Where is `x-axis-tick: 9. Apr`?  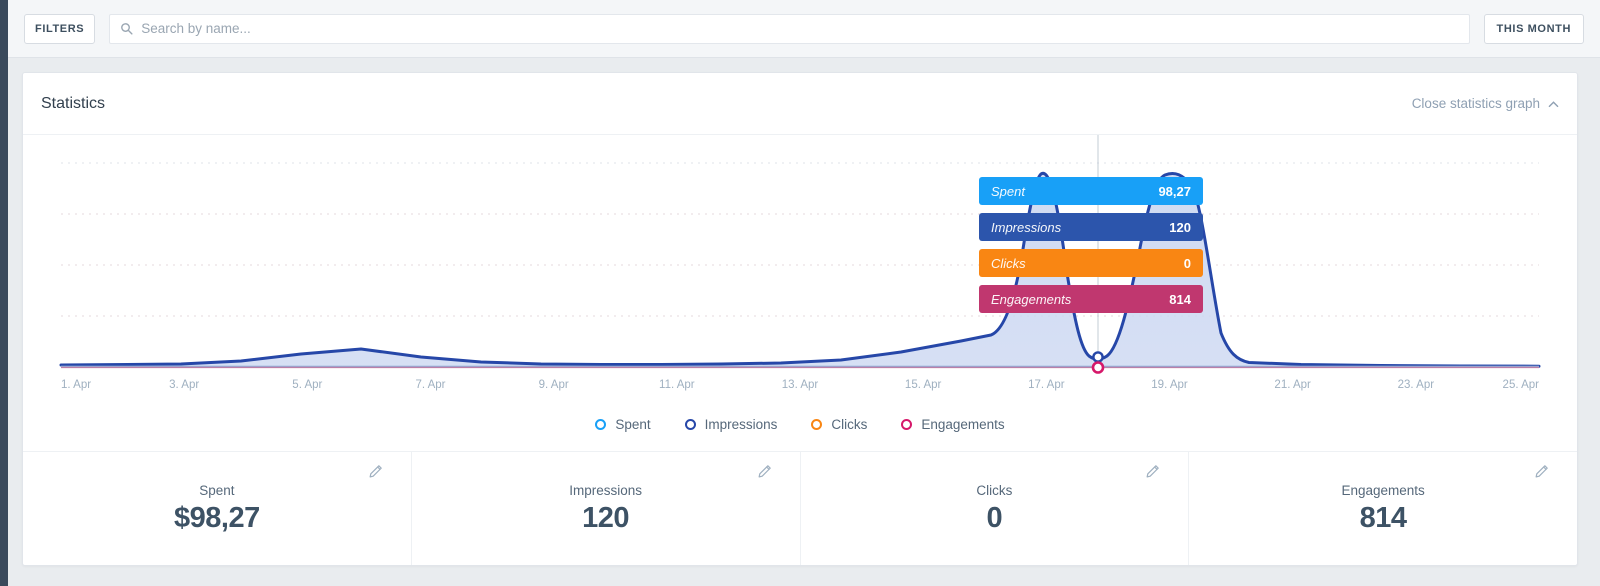
x-axis-tick: 9. Apr is located at coordinates (553, 385).